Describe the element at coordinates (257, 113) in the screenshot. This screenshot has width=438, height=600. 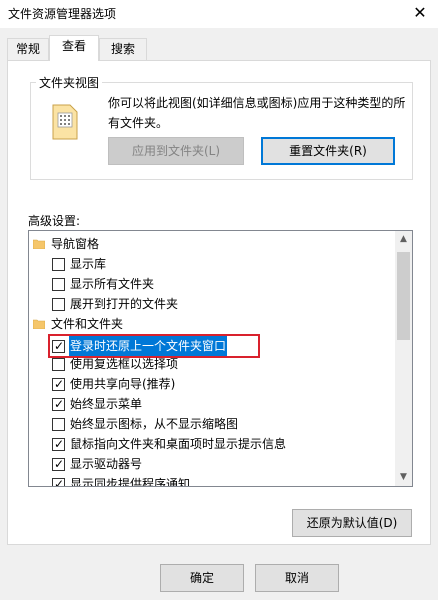
I see `folder-view-description: 你可以将此视图(如详细信息或图标)应用于这种类型的所有文件夹。` at that location.